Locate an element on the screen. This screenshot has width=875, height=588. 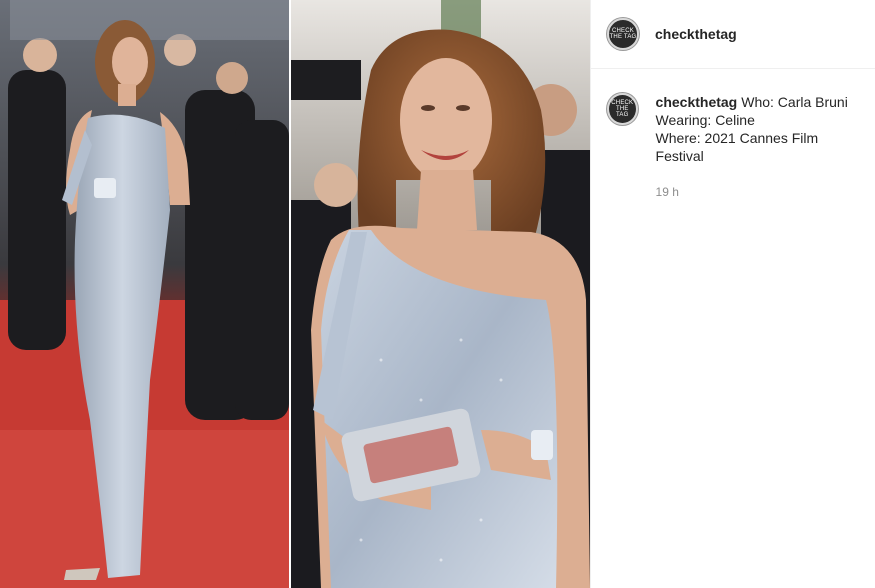
caption-avatar: CHECK THE TAG is located at coordinates (622, 109).